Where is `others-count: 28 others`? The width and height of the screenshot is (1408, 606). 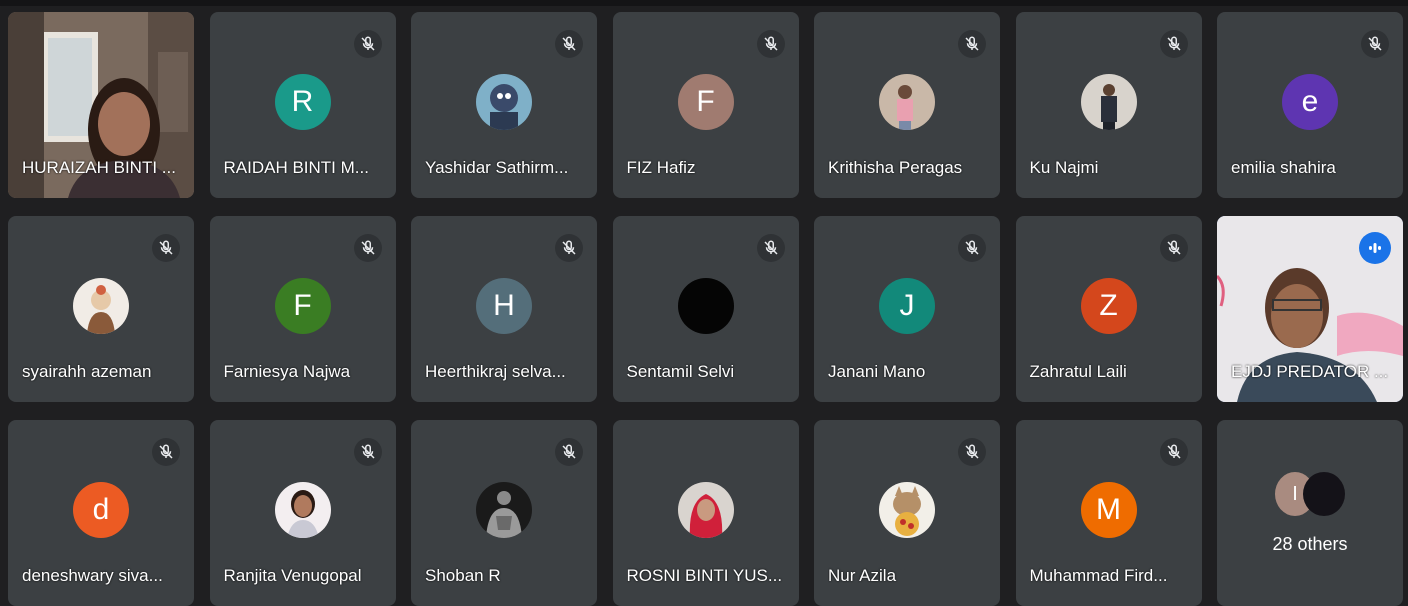 others-count: 28 others is located at coordinates (1310, 544).